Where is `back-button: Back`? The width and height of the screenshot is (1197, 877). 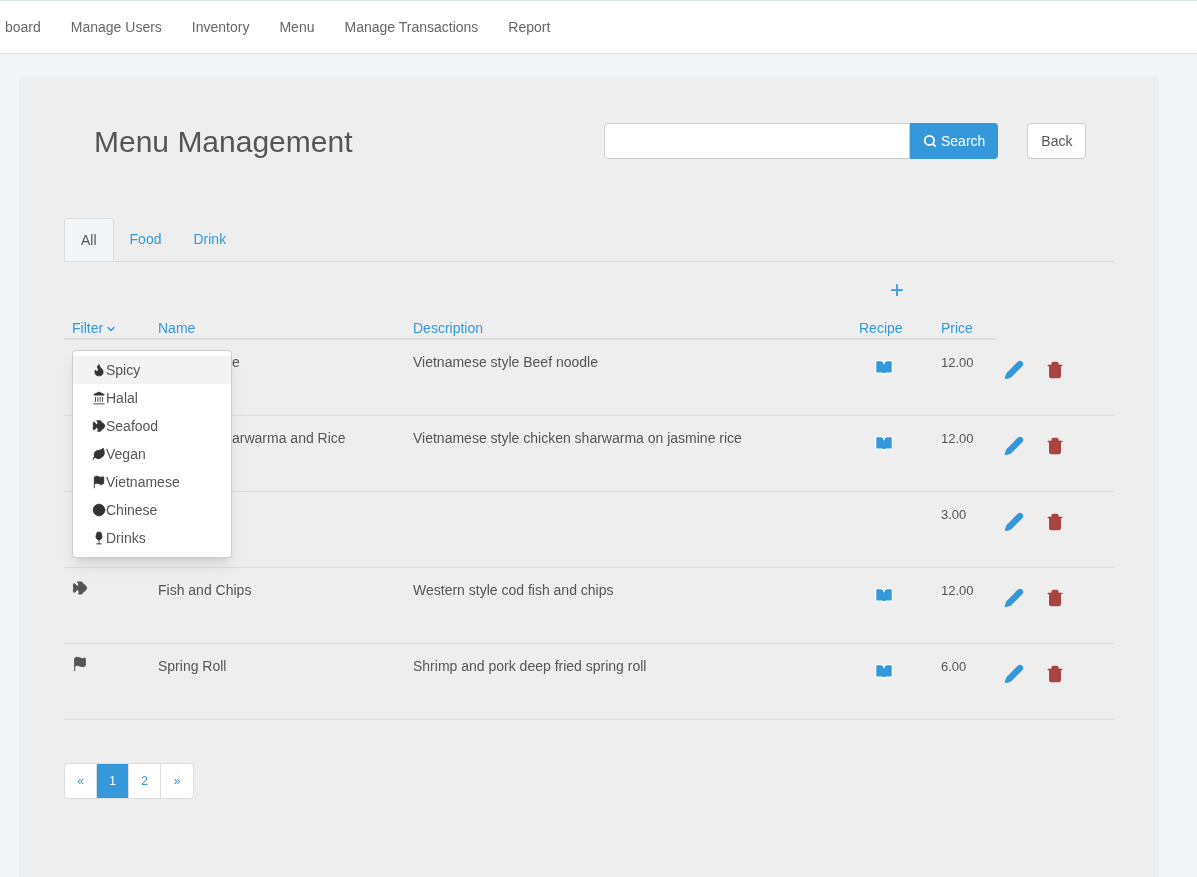 back-button: Back is located at coordinates (1057, 141).